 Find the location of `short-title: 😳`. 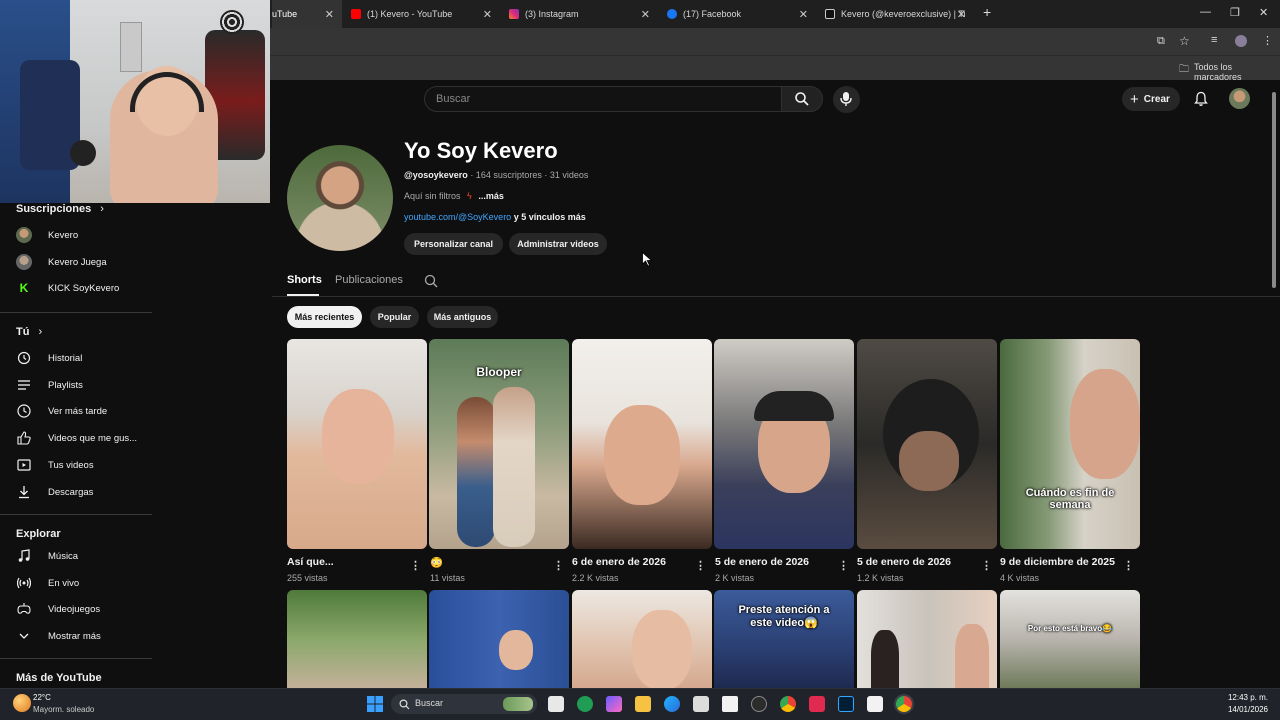

short-title: 😳 is located at coordinates (436, 562).